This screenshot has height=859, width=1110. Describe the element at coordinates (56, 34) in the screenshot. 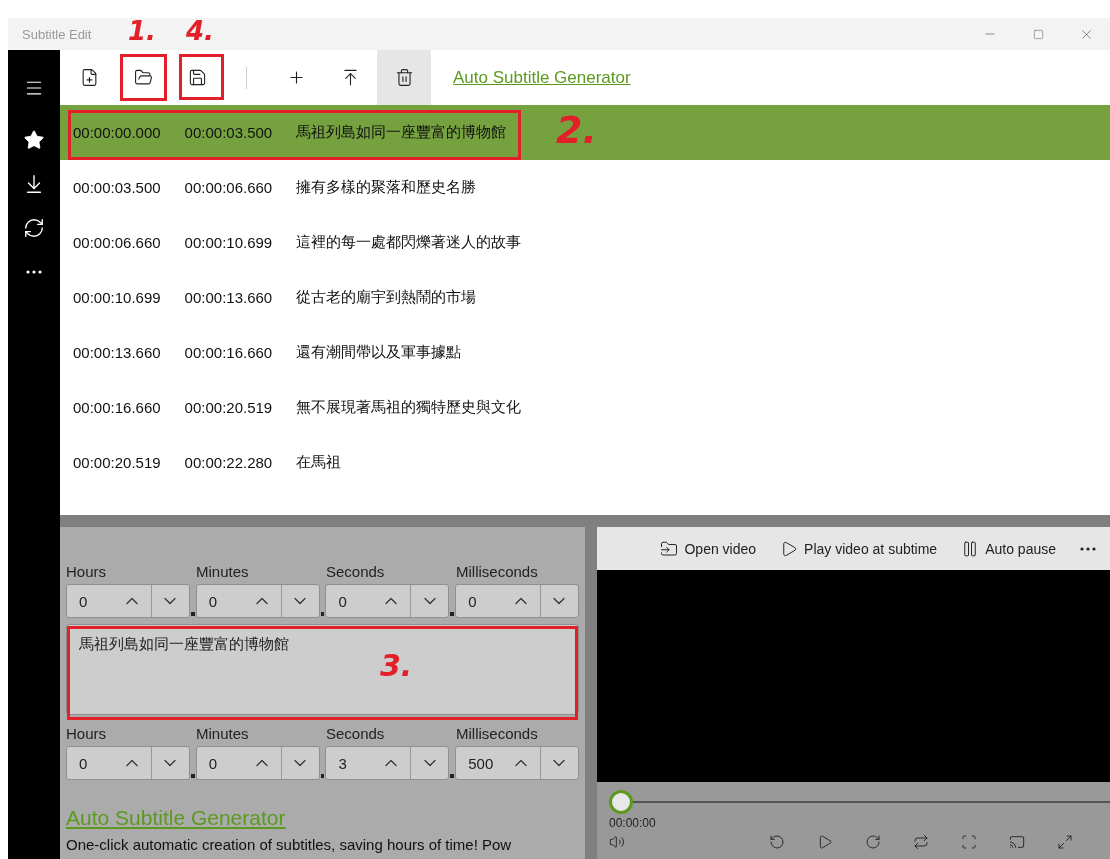

I see `window-title: Subtitle Edit` at that location.